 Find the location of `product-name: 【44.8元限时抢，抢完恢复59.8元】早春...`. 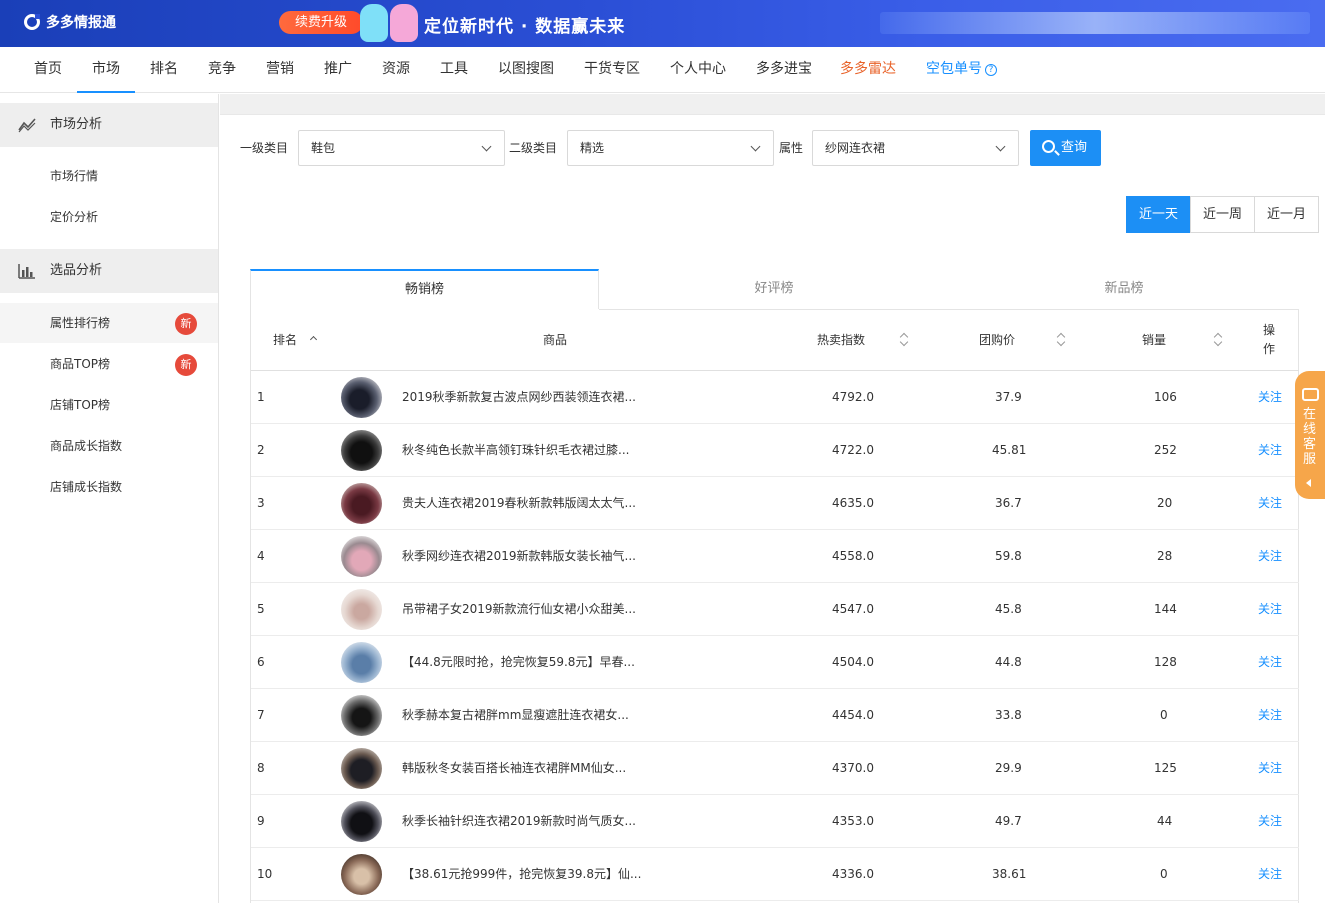

product-name: 【44.8元限时抢，抢完恢复59.8元】早春... is located at coordinates (518, 662).